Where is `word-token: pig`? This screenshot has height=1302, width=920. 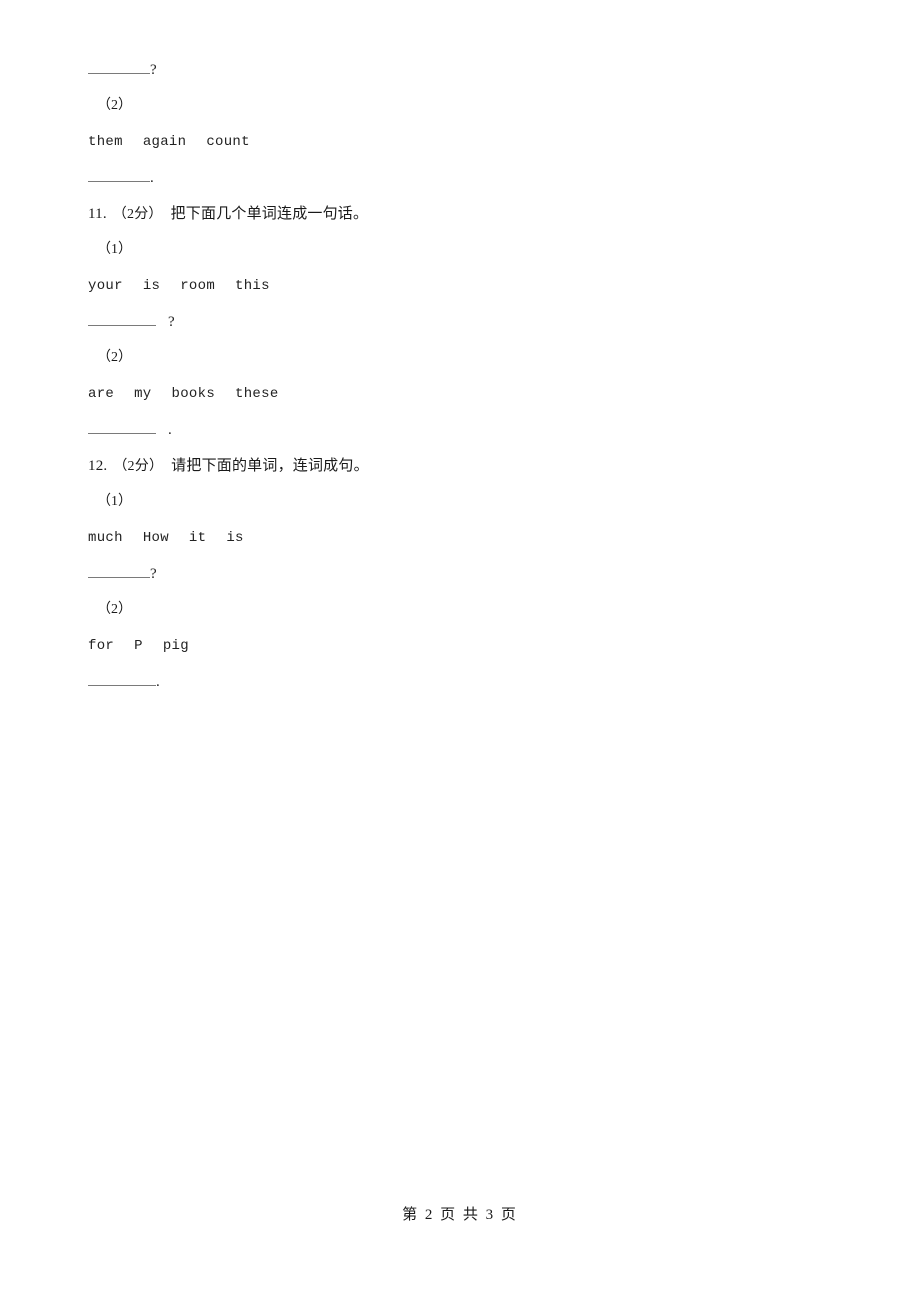
word-token: pig is located at coordinates (175, 646).